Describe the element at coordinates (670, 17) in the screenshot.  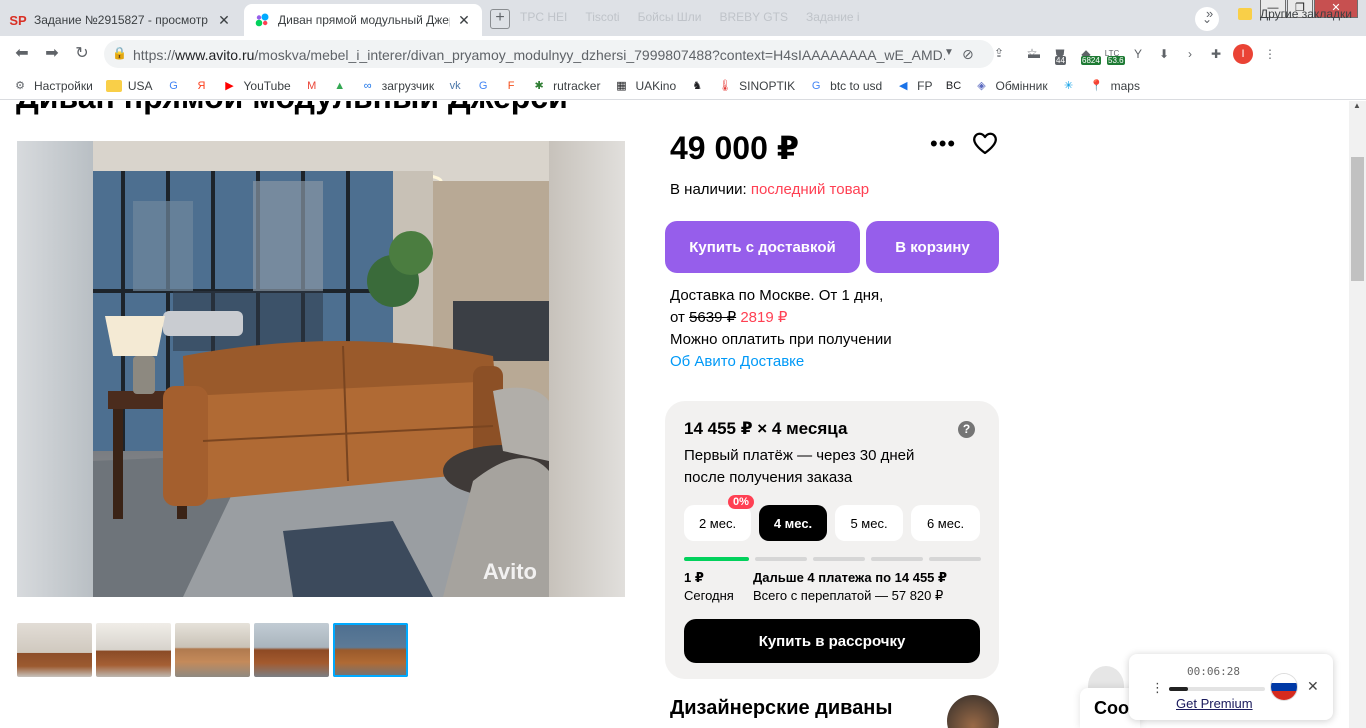
I see `ghost-tab: Бойсы Шли` at that location.